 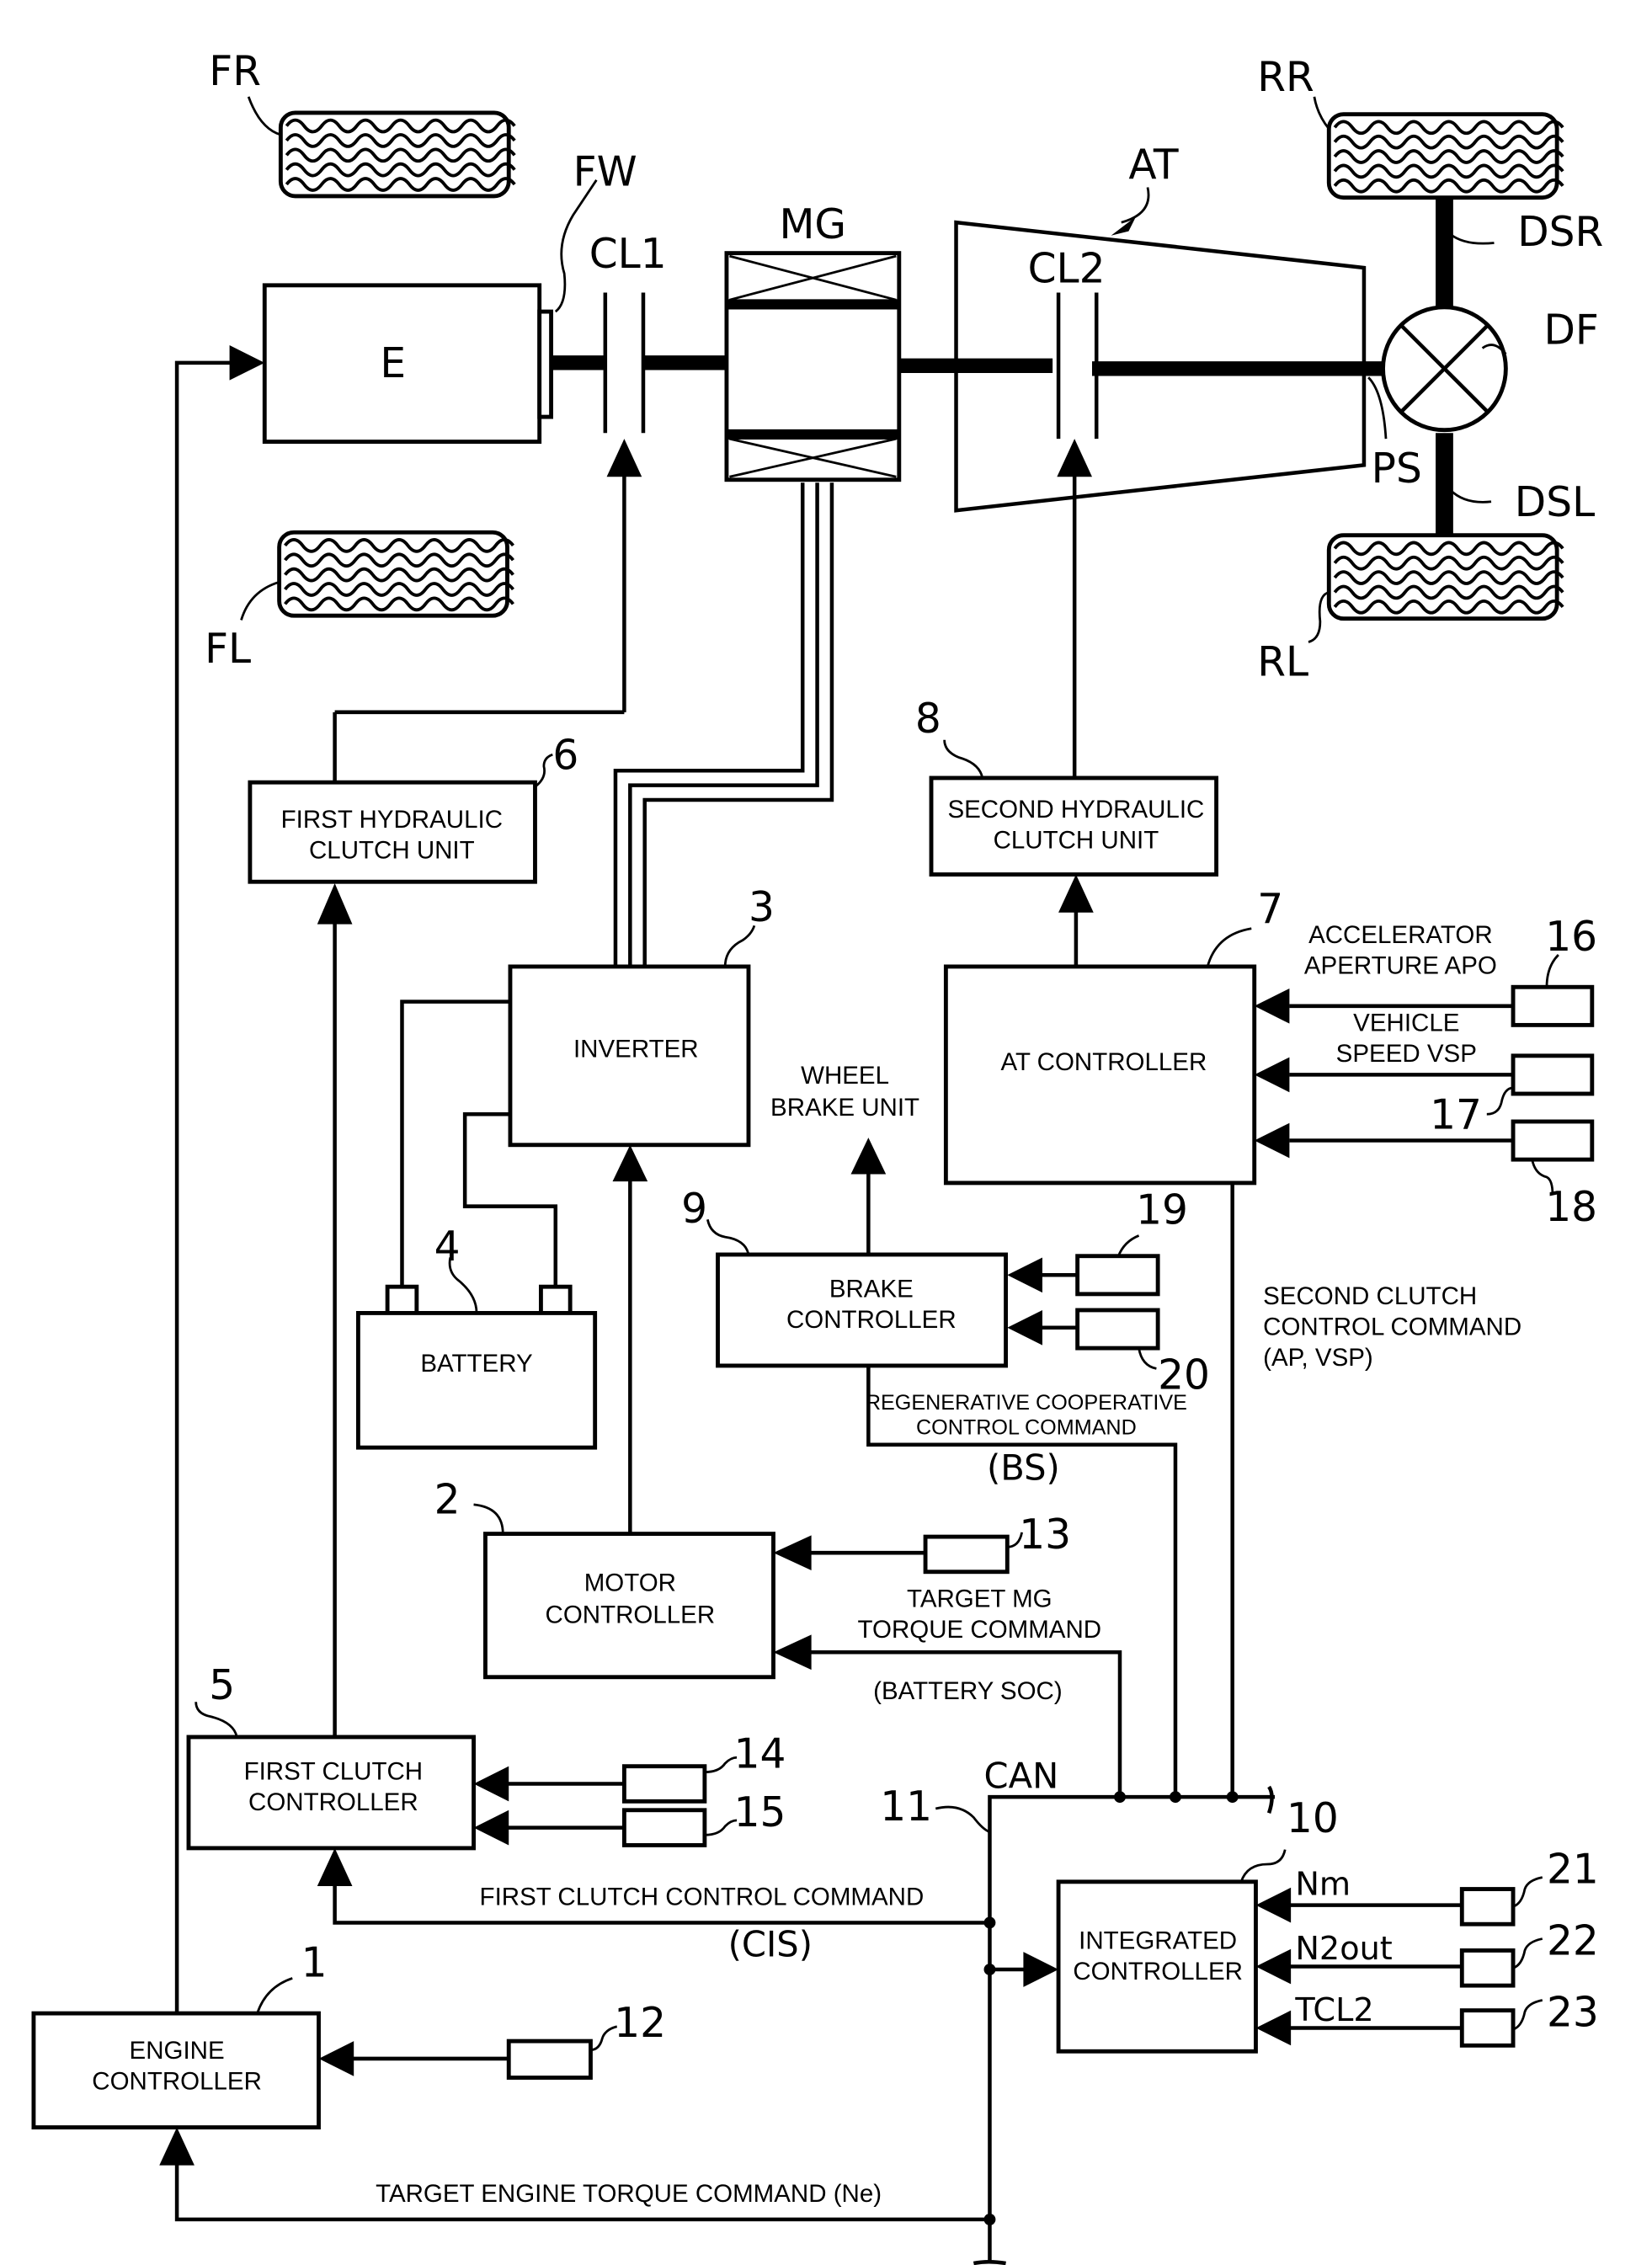 I want to click on vehicle-speed-label-2: SPEED VSP, so click(x=1406, y=1054).